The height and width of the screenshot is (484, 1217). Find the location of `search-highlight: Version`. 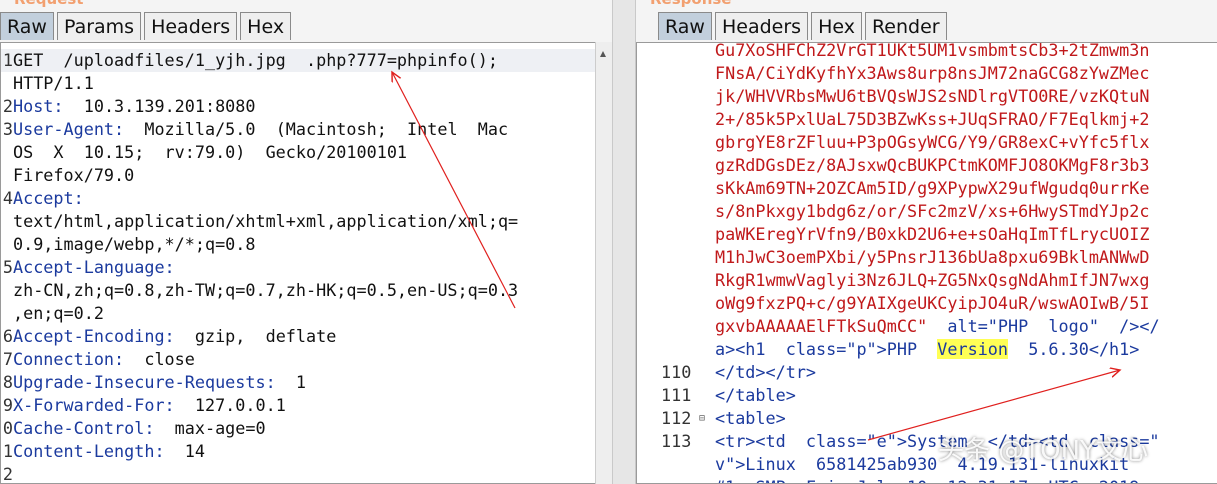

search-highlight: Version is located at coordinates (973, 349).